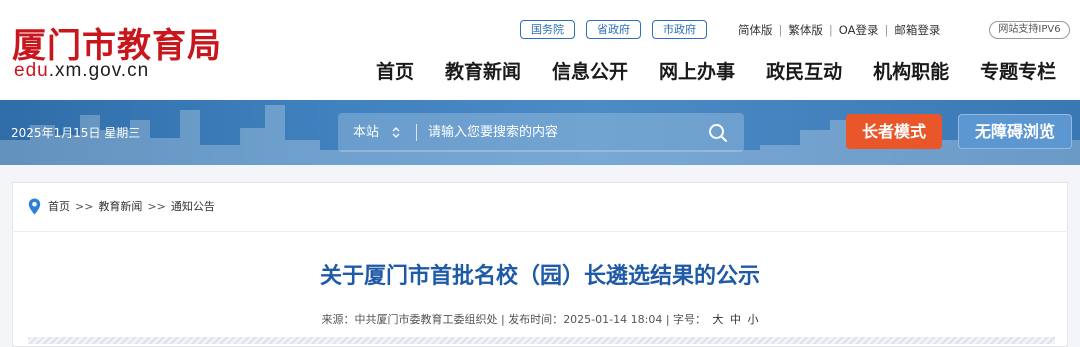  I want to click on search-divider, so click(416, 132).